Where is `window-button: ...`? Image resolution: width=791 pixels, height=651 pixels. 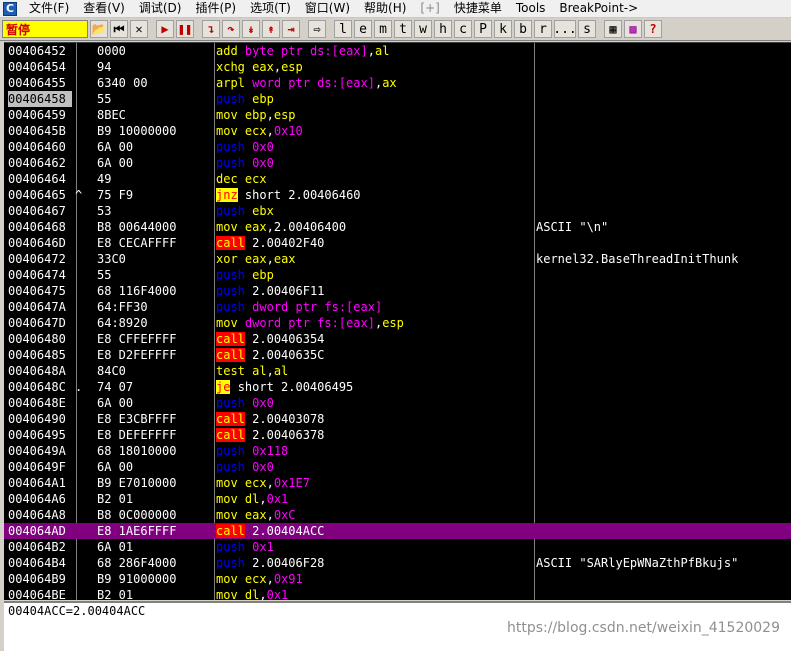 window-button: ... is located at coordinates (565, 29).